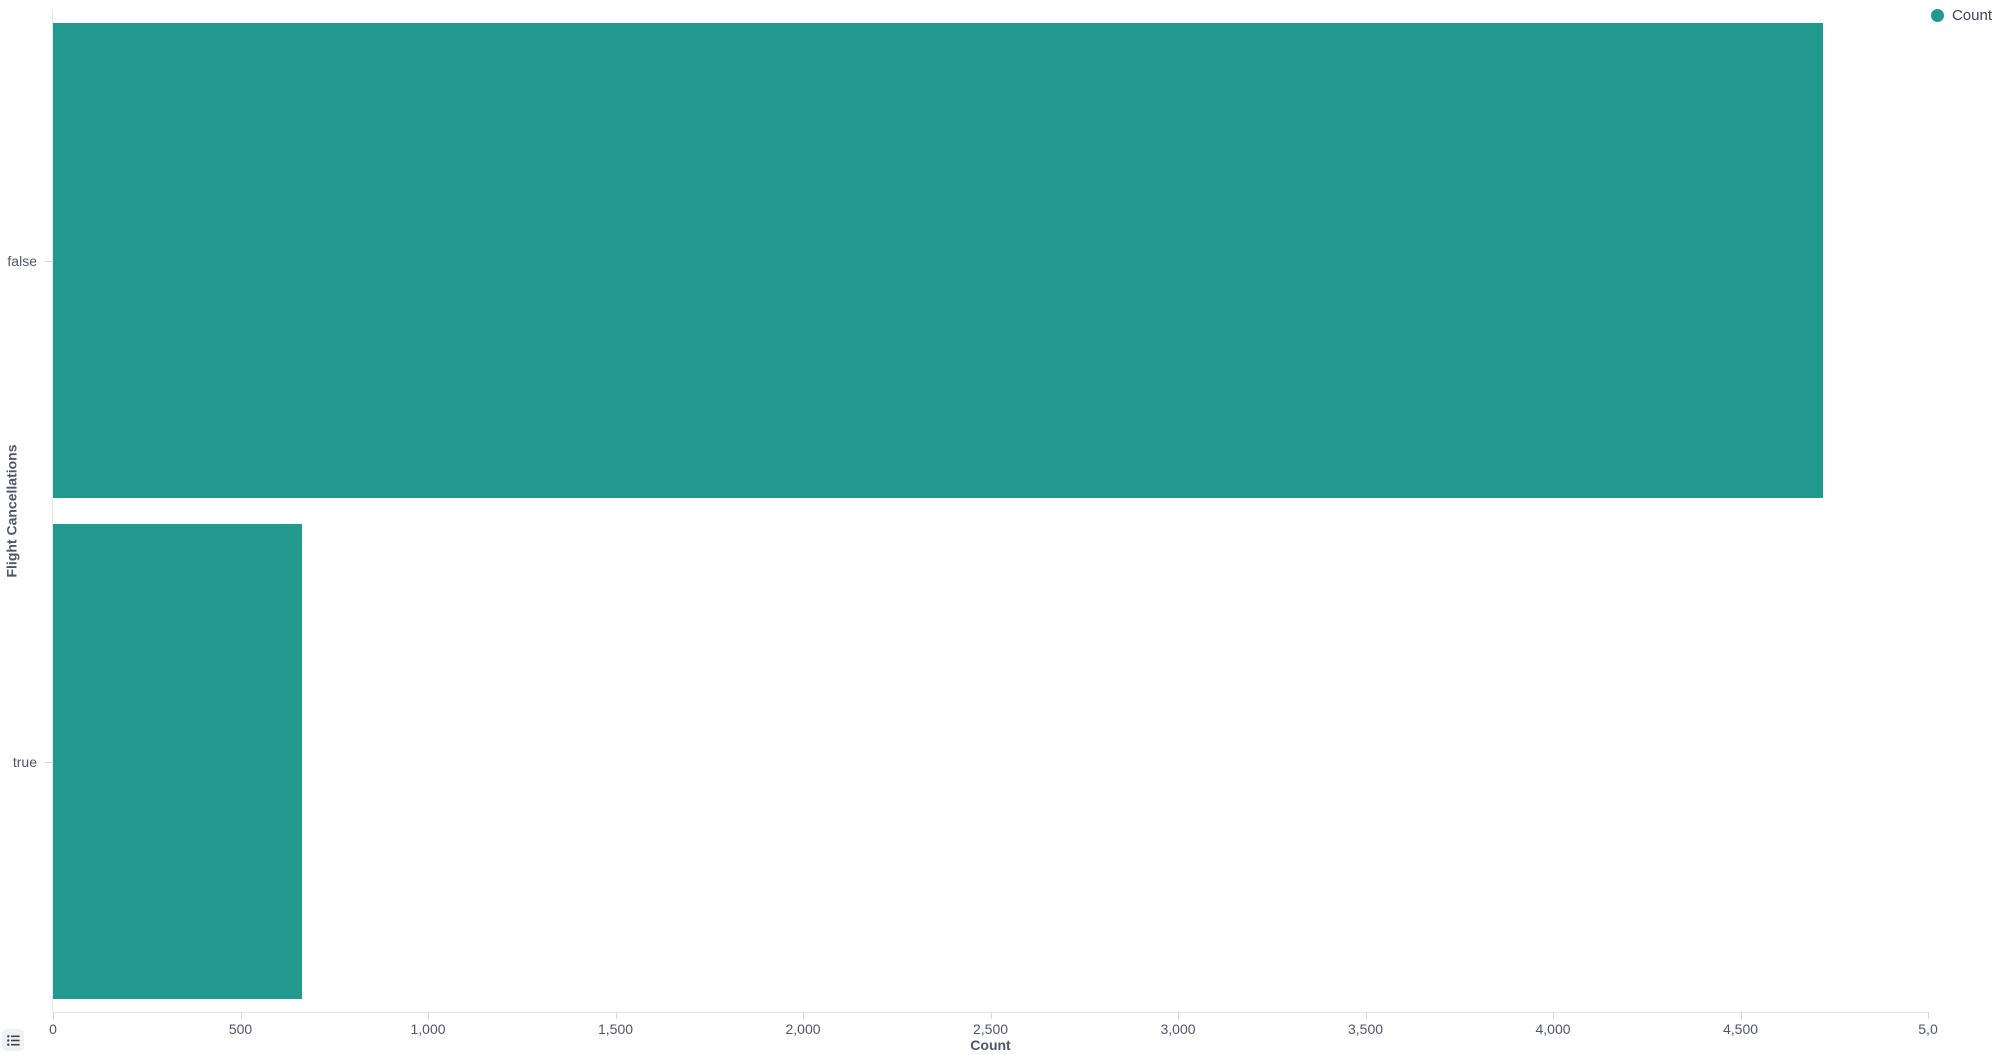 The width and height of the screenshot is (1998, 1055). I want to click on x-axis-tick-label: 4,500, so click(1740, 1029).